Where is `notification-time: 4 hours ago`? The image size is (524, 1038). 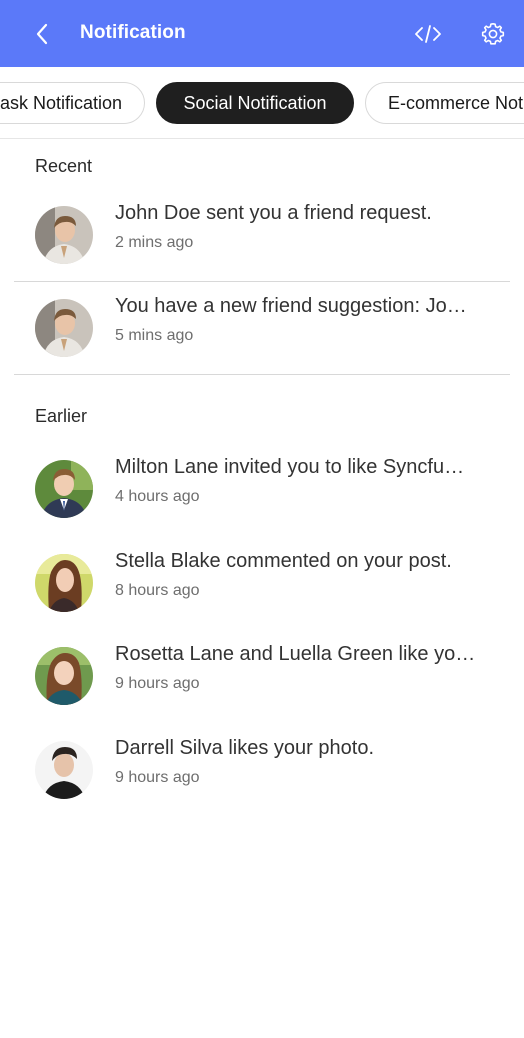
notification-time: 4 hours ago is located at coordinates (157, 496).